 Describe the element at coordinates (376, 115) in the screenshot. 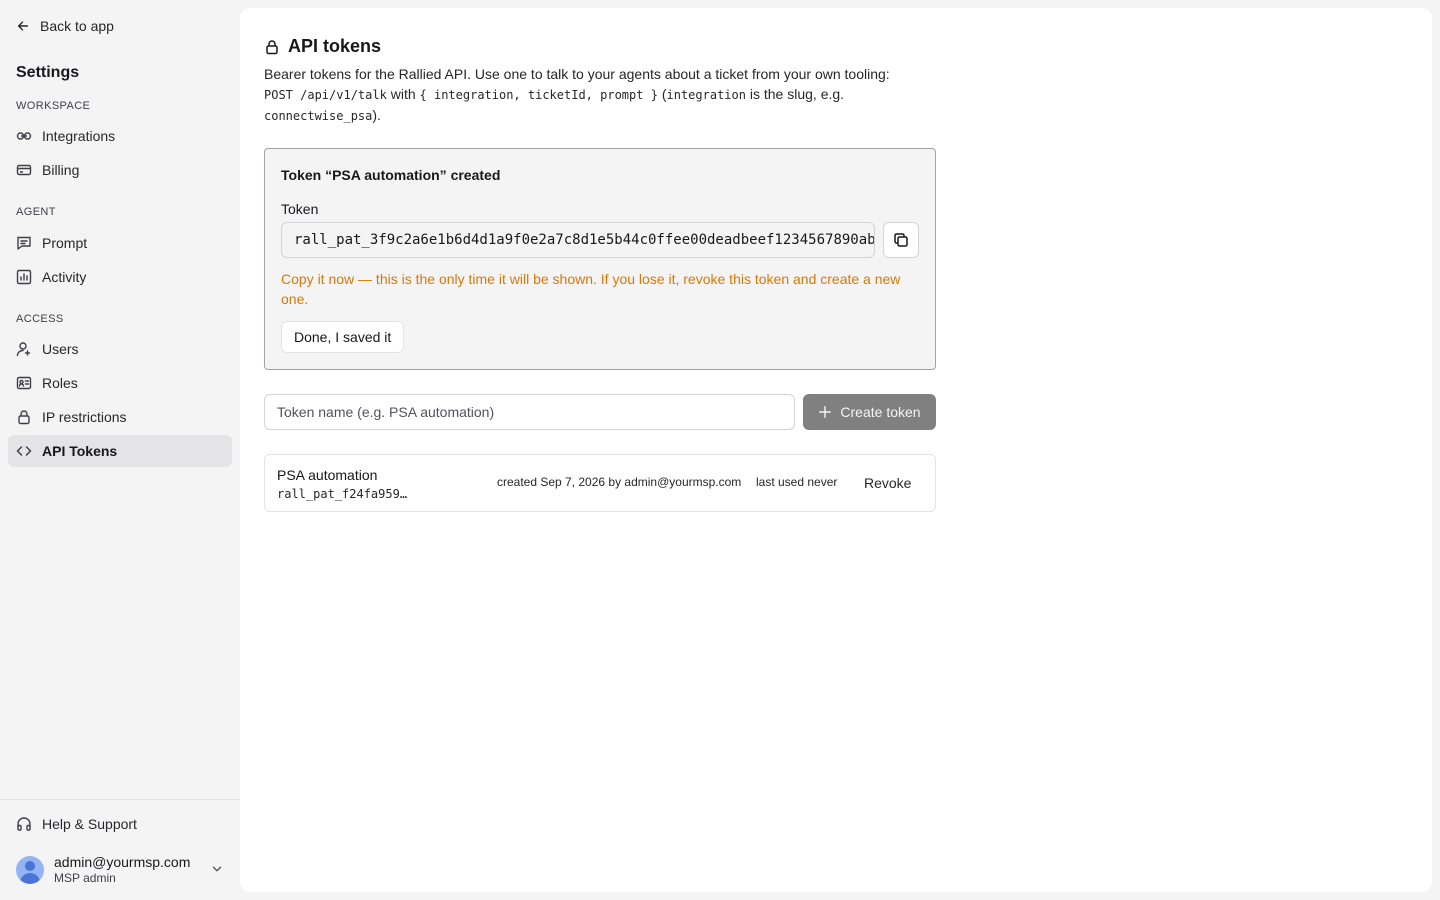

I see `description-end: ).` at that location.